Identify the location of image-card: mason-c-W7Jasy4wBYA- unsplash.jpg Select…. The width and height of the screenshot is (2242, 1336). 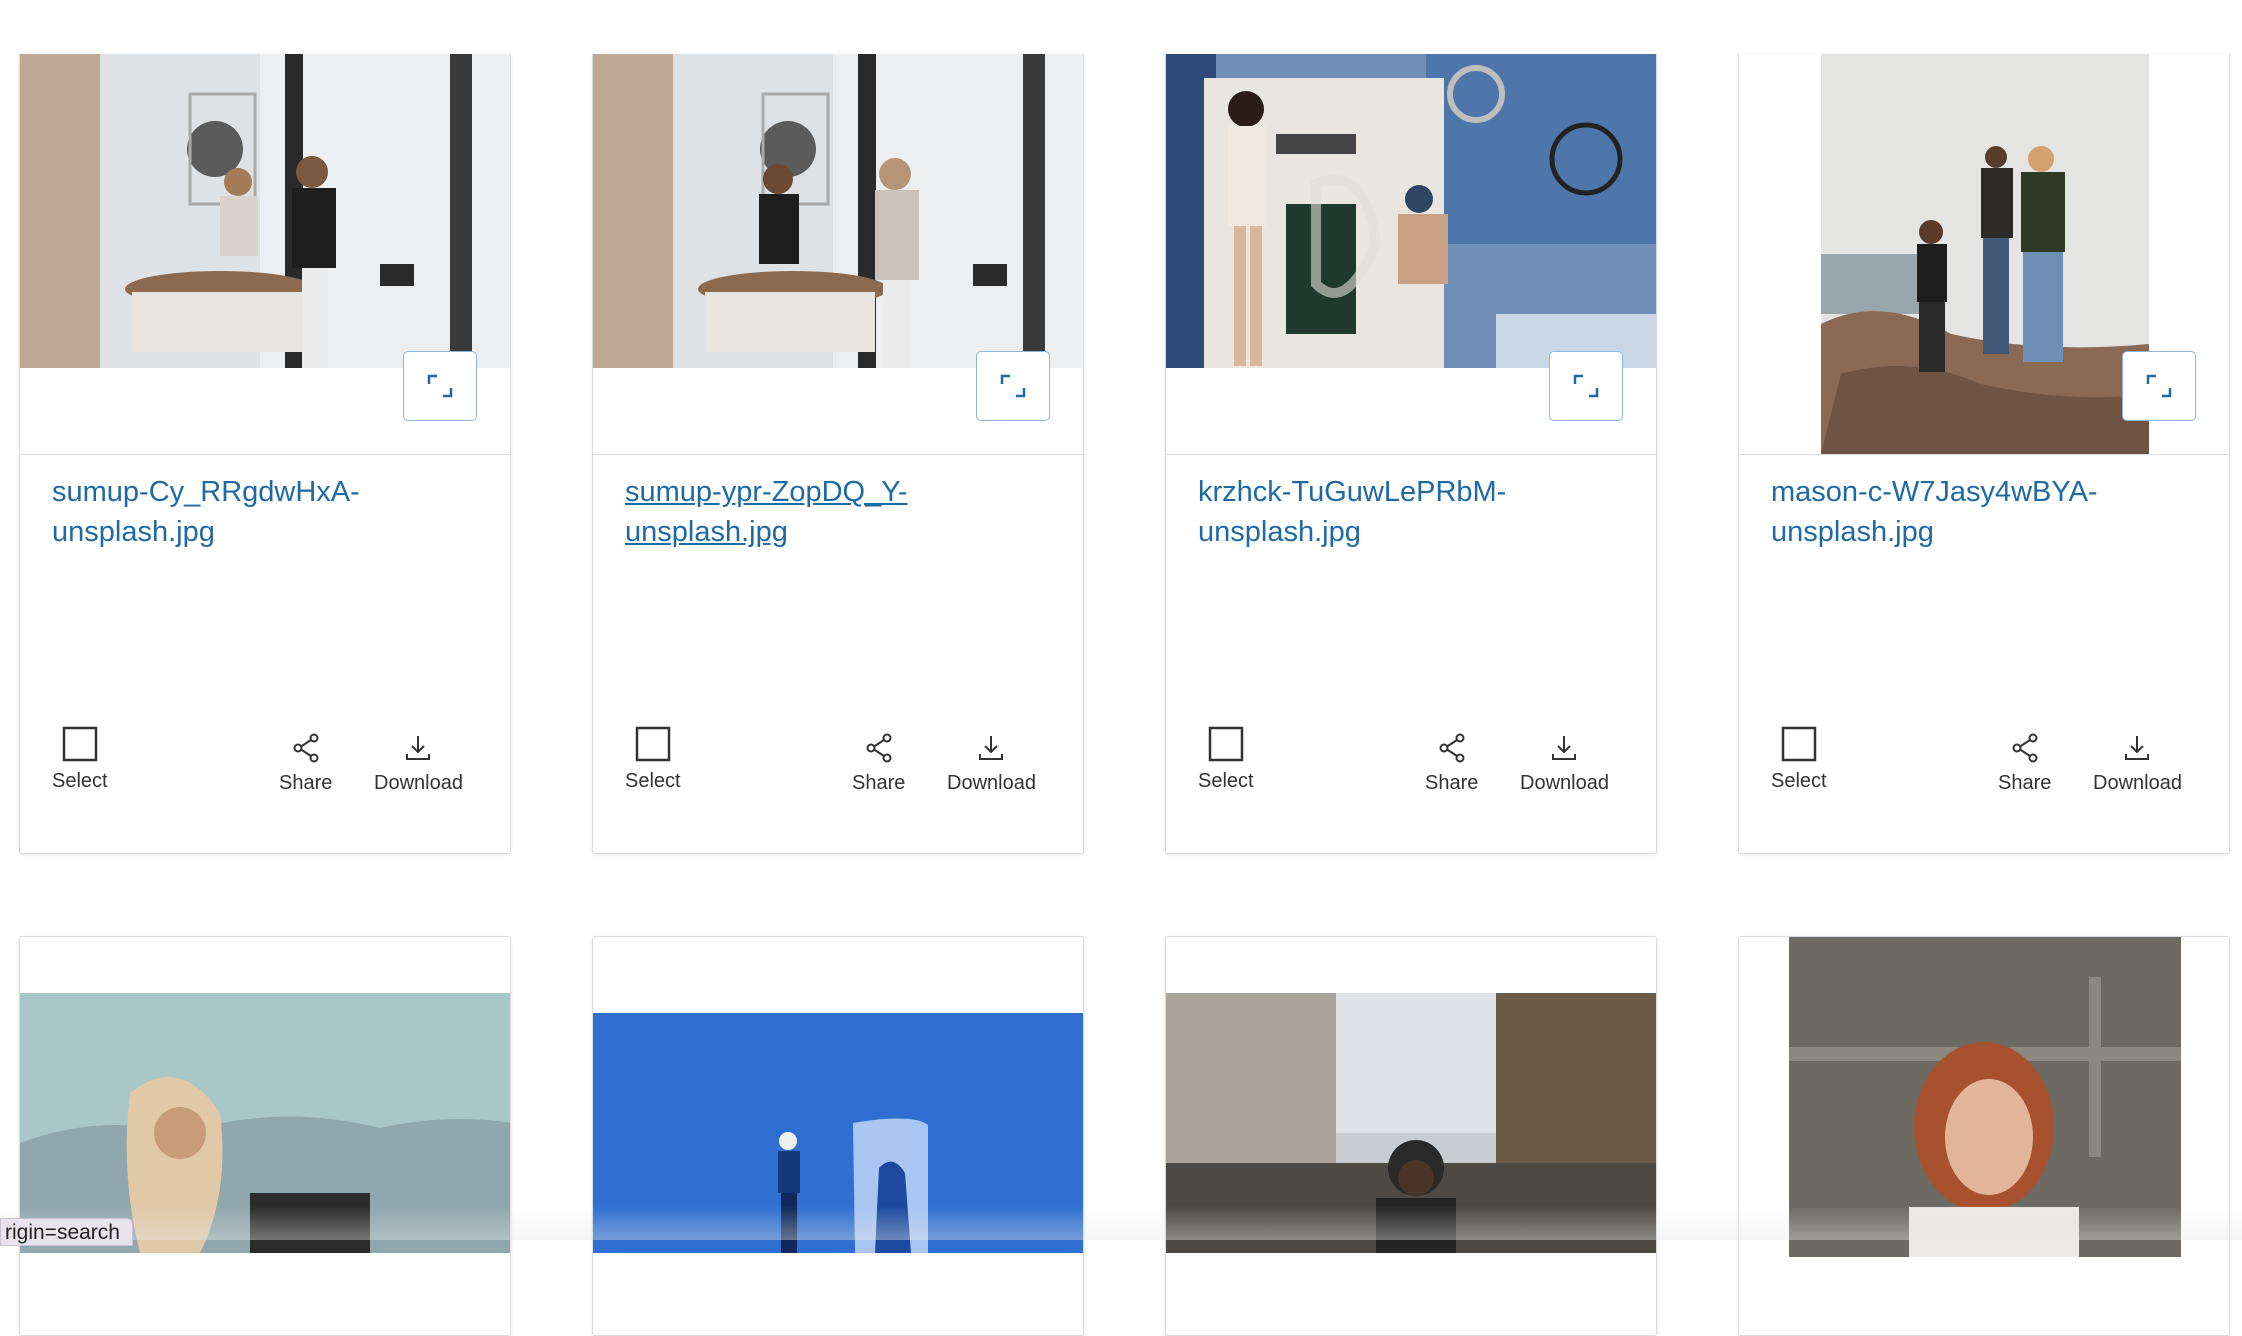
(1984, 454).